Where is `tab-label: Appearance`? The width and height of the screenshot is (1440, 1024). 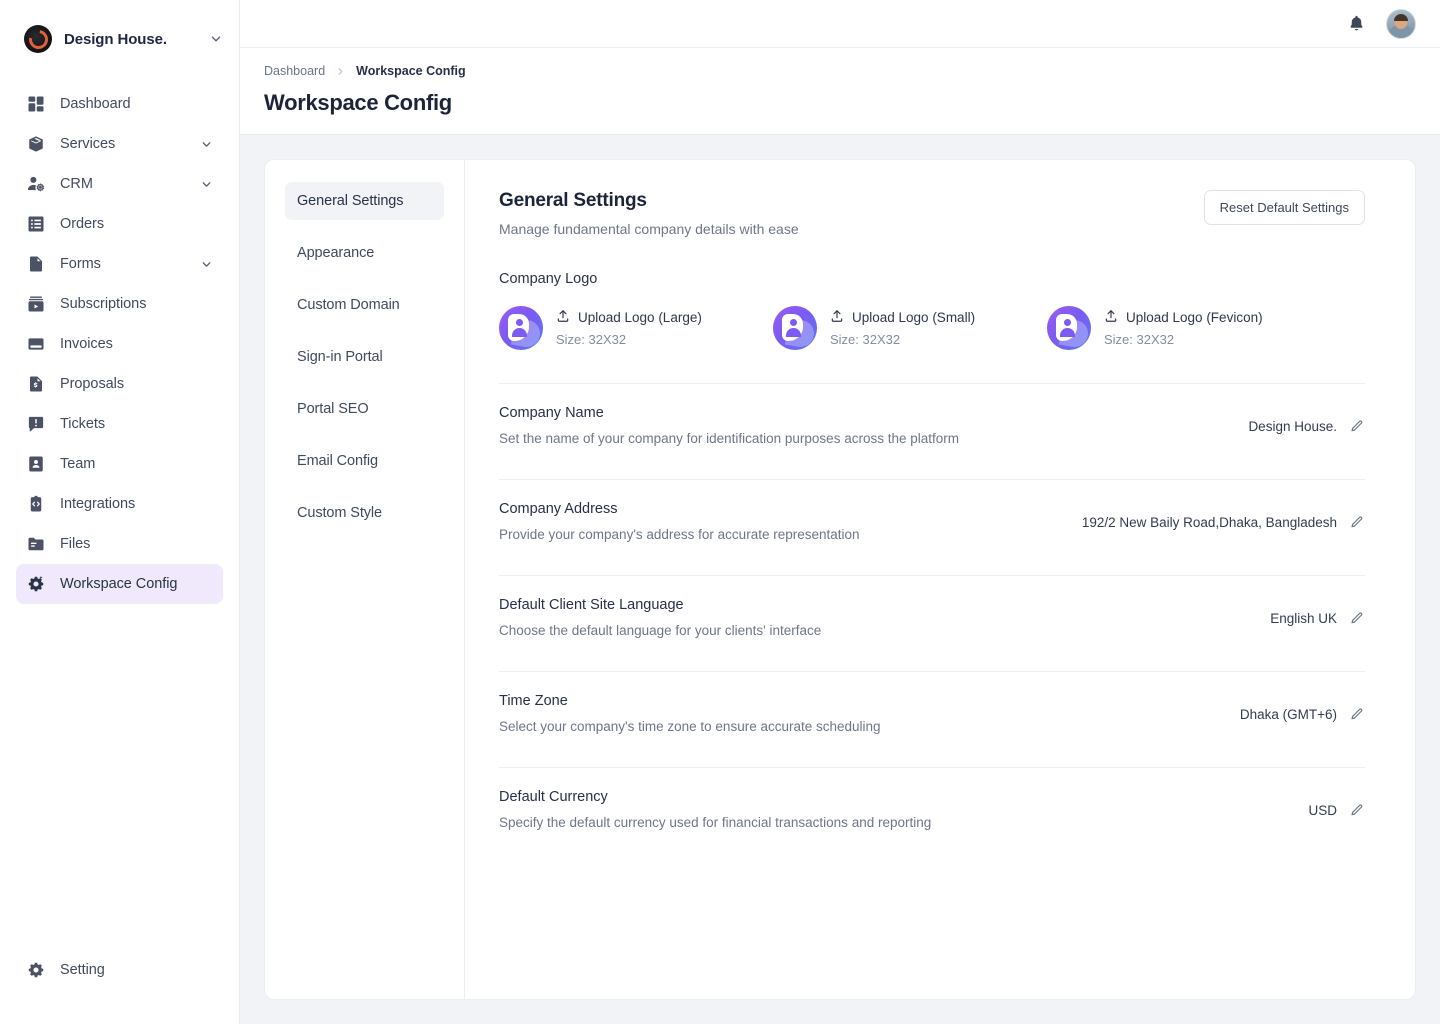 tab-label: Appearance is located at coordinates (336, 253).